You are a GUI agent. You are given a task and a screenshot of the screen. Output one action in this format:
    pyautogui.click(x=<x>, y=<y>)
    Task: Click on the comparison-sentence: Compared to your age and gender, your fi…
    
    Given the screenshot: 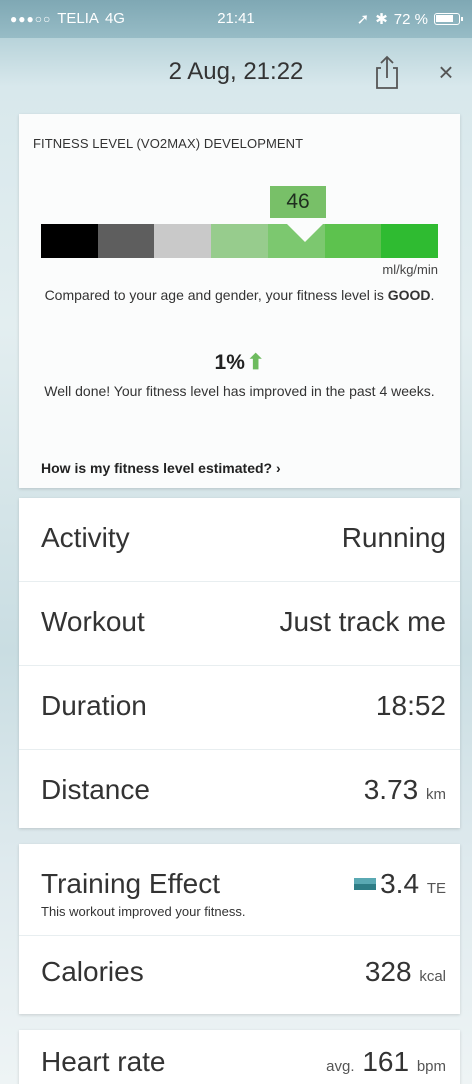 What is the action you would take?
    pyautogui.click(x=214, y=295)
    